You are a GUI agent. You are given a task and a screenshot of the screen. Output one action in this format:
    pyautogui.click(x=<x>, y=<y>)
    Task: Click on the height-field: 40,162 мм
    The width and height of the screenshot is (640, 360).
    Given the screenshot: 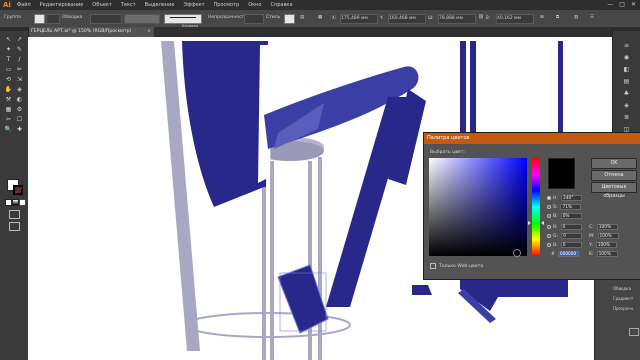 What is the action you would take?
    pyautogui.click(x=515, y=19)
    